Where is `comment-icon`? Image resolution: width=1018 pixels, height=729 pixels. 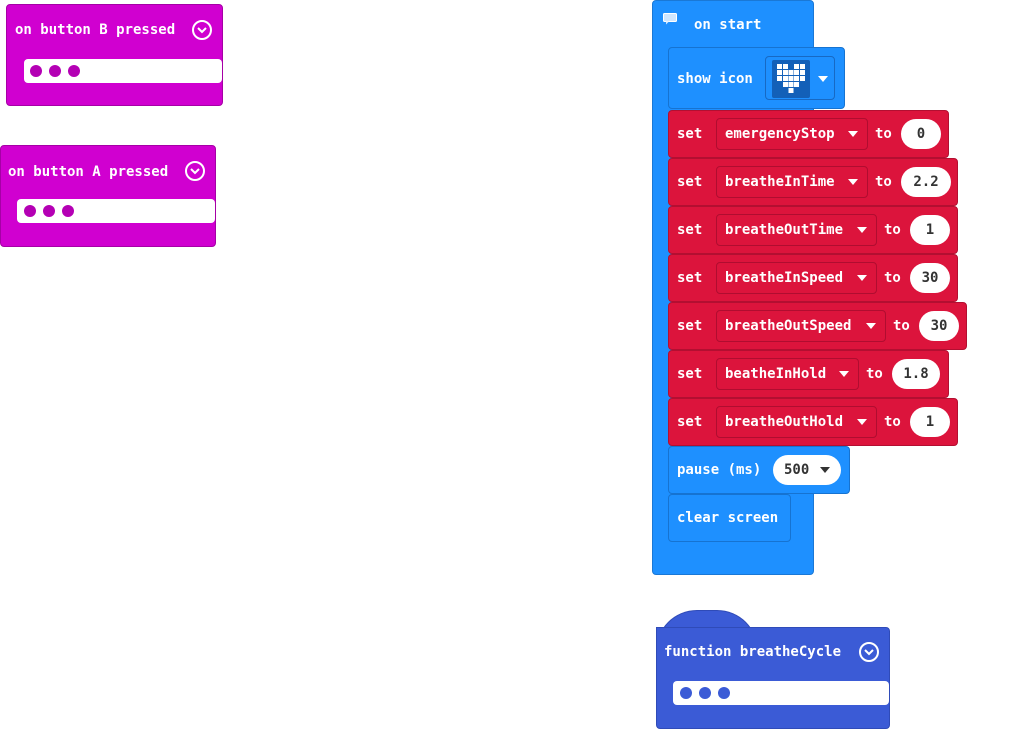 comment-icon is located at coordinates (670, 19).